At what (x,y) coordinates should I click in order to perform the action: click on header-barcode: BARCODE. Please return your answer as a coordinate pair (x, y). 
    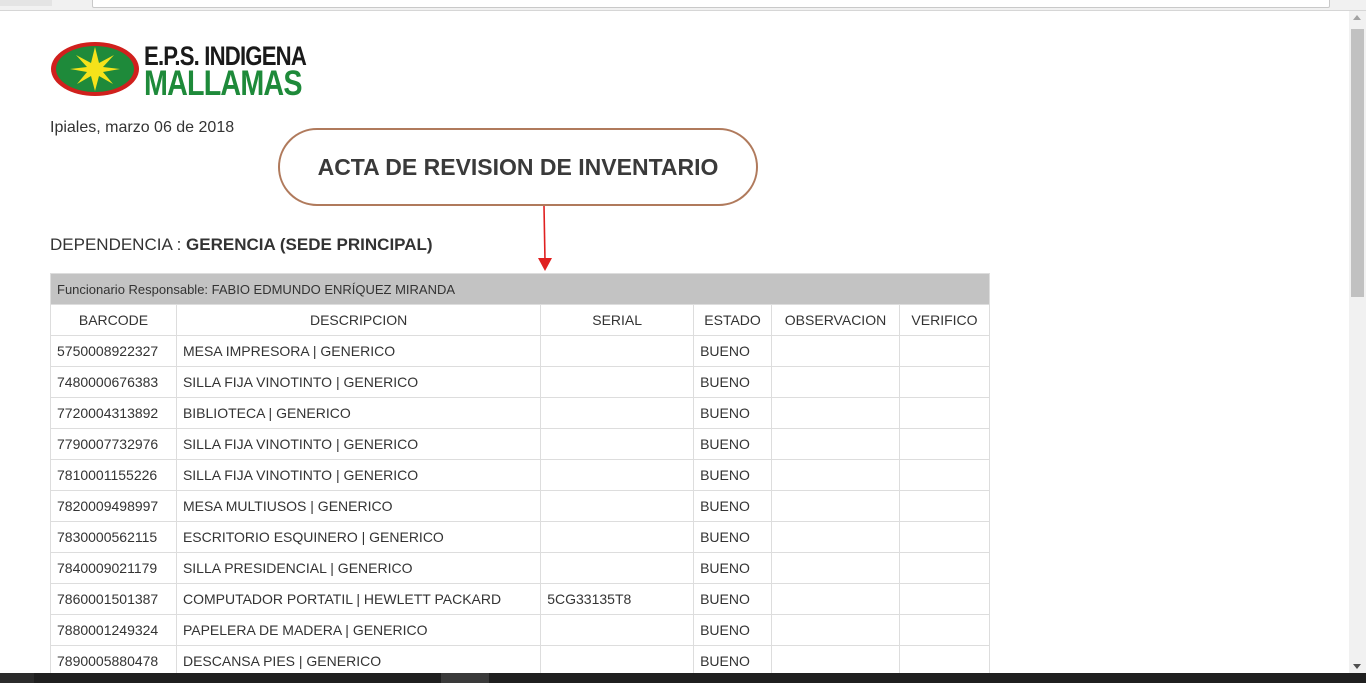
    Looking at the image, I should click on (113, 320).